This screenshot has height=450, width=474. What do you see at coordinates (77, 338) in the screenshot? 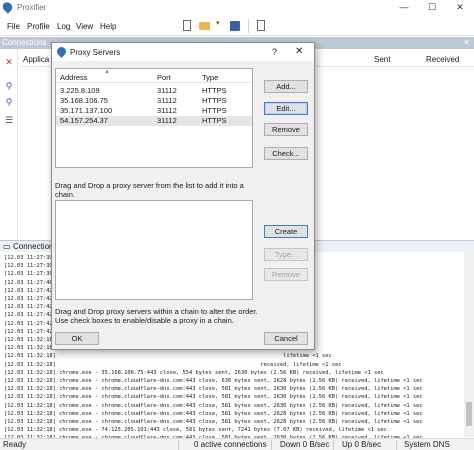
I see `ok-button: OK` at bounding box center [77, 338].